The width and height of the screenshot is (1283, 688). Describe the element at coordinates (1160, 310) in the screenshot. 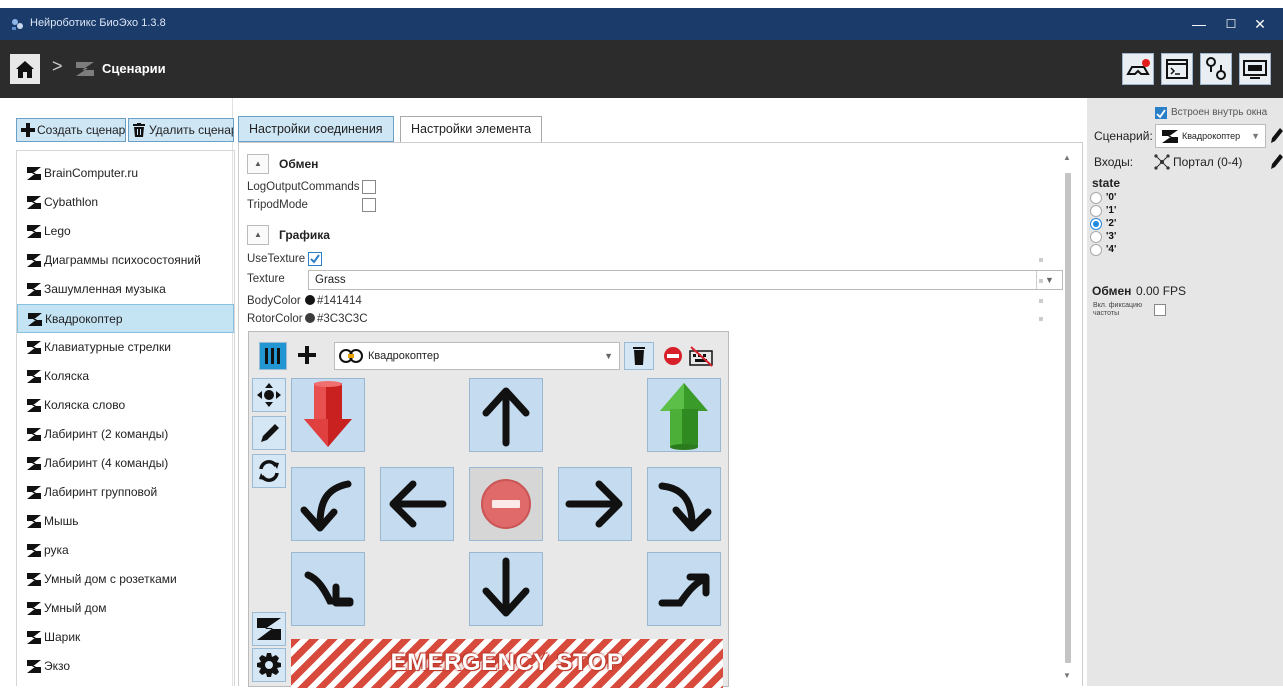

I see `fix-frequency-checkbox` at that location.